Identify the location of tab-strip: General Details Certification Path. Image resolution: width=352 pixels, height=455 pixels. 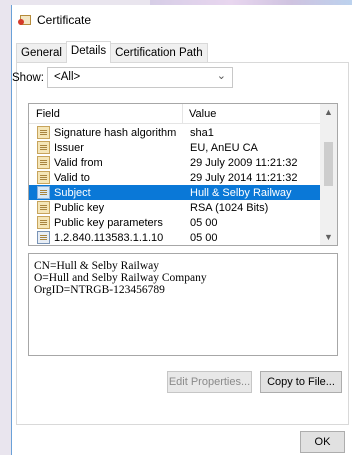
(112, 52).